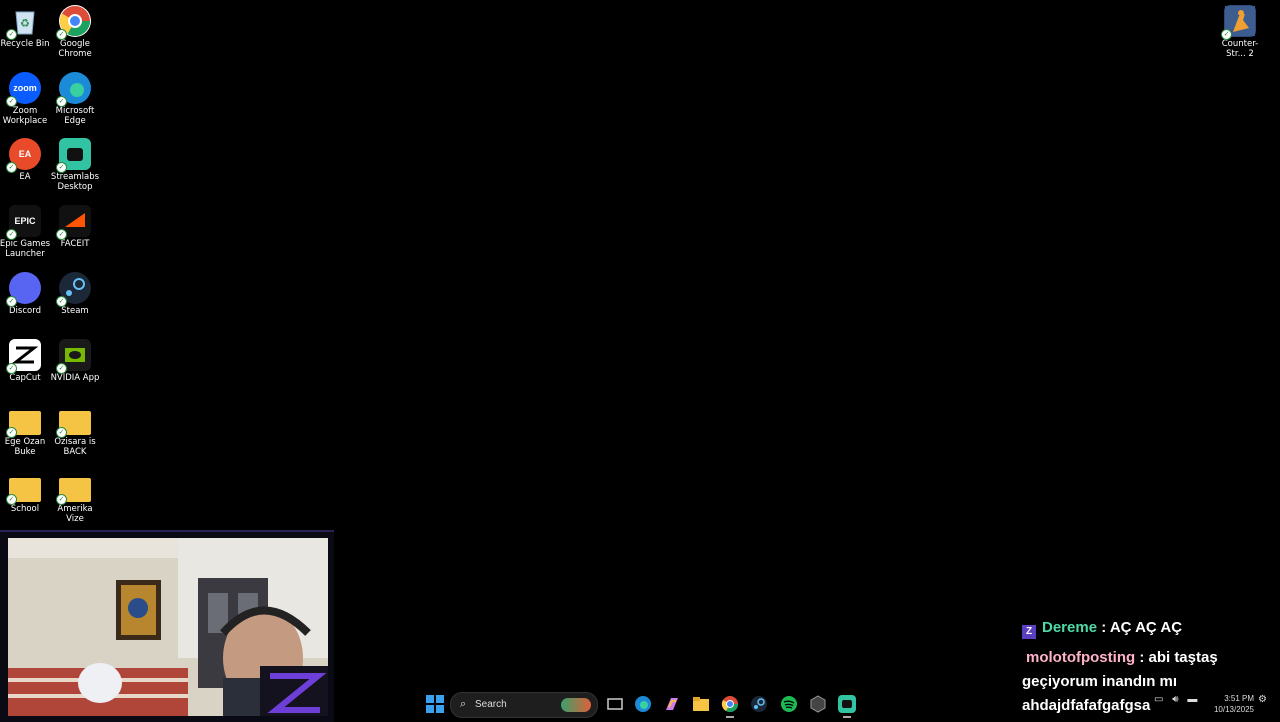 The image size is (1280, 722). What do you see at coordinates (435, 704) in the screenshot?
I see `start-button` at bounding box center [435, 704].